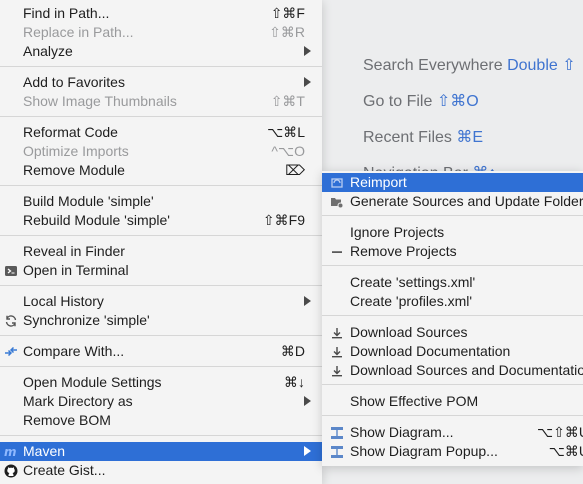 The image size is (583, 484). What do you see at coordinates (161, 51) in the screenshot?
I see `menu-item-analyze: Analyze` at bounding box center [161, 51].